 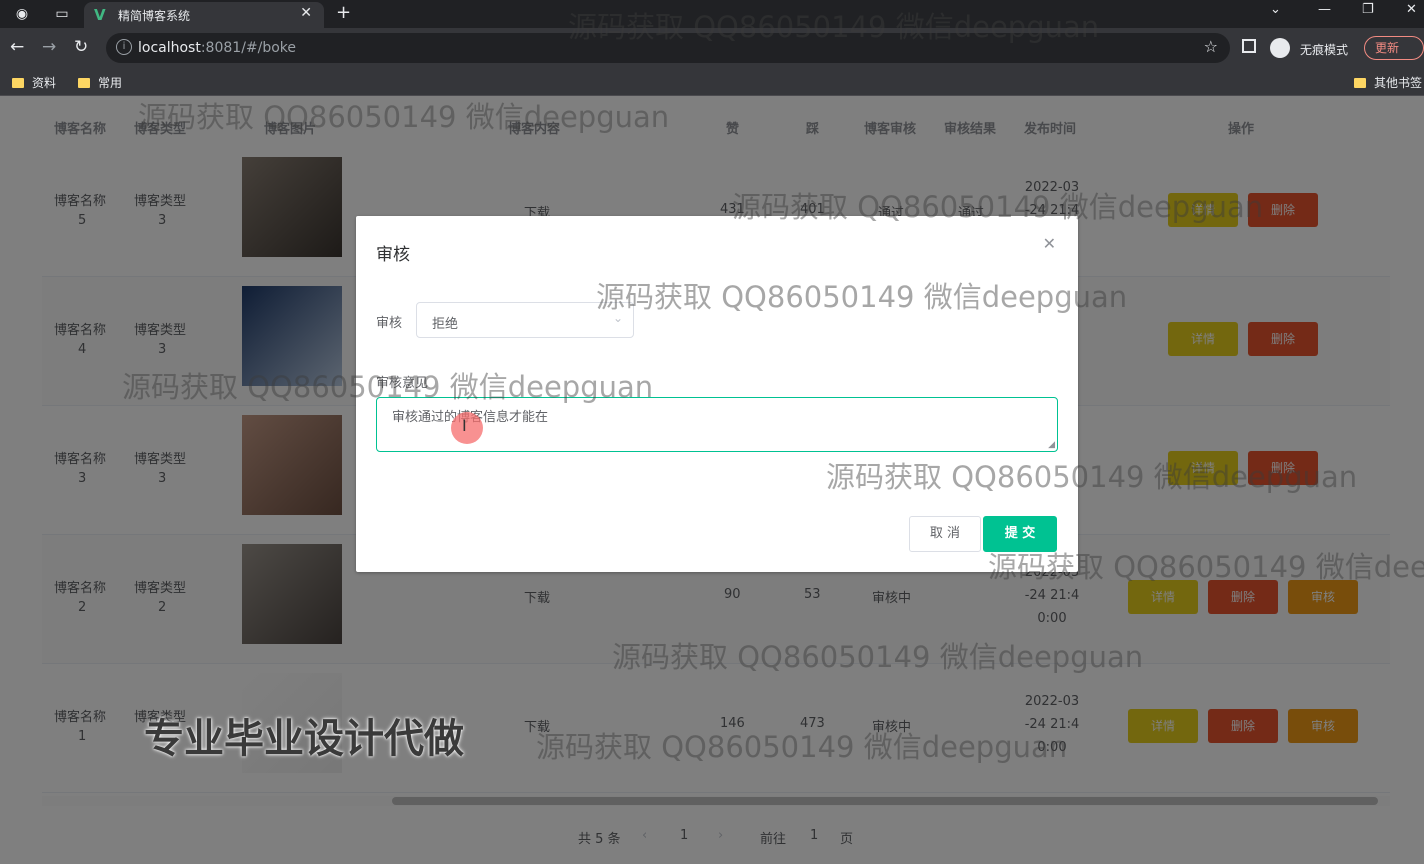 I want to click on dialog-title: 审核, so click(x=393, y=255).